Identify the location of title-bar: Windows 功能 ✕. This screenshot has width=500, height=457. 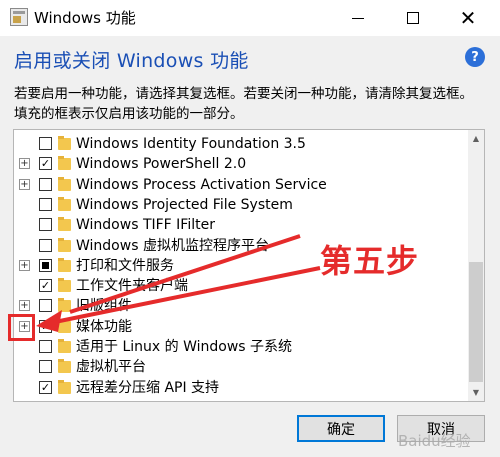
(250, 18).